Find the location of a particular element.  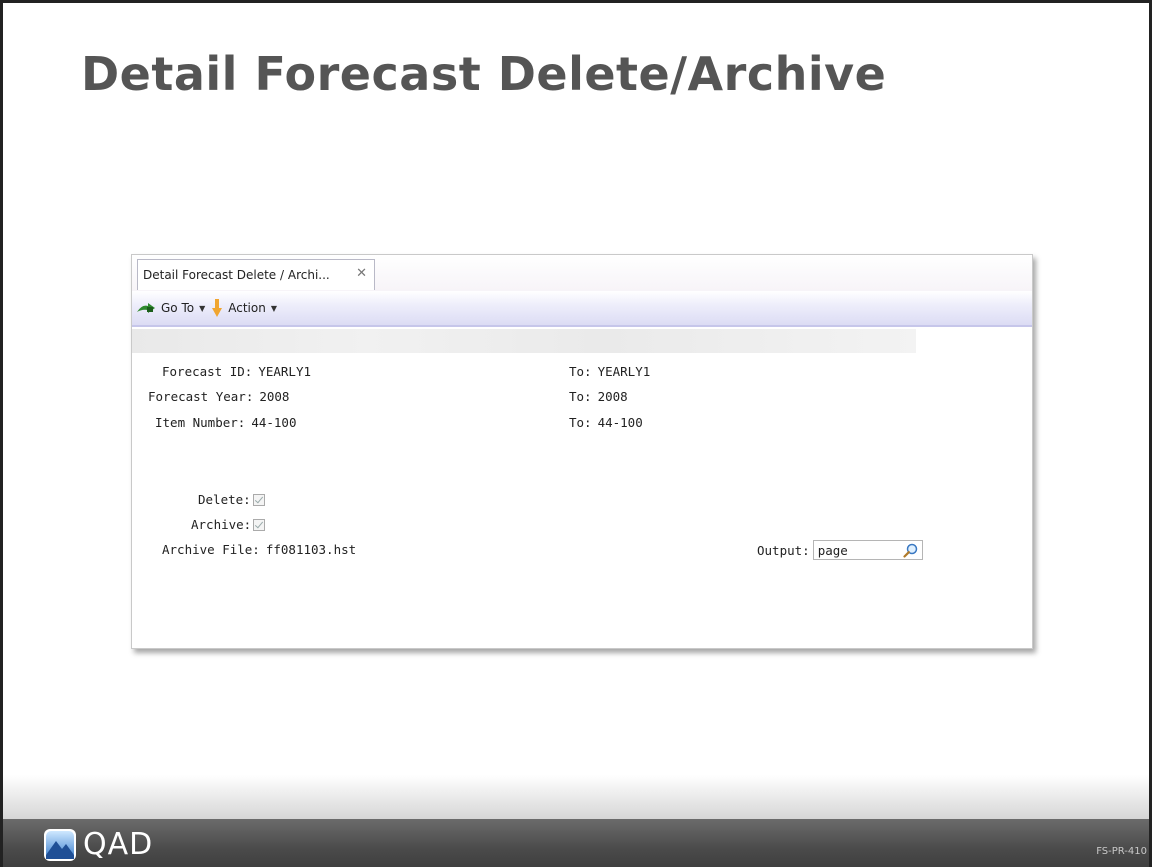

output-value: page is located at coordinates (832, 550).